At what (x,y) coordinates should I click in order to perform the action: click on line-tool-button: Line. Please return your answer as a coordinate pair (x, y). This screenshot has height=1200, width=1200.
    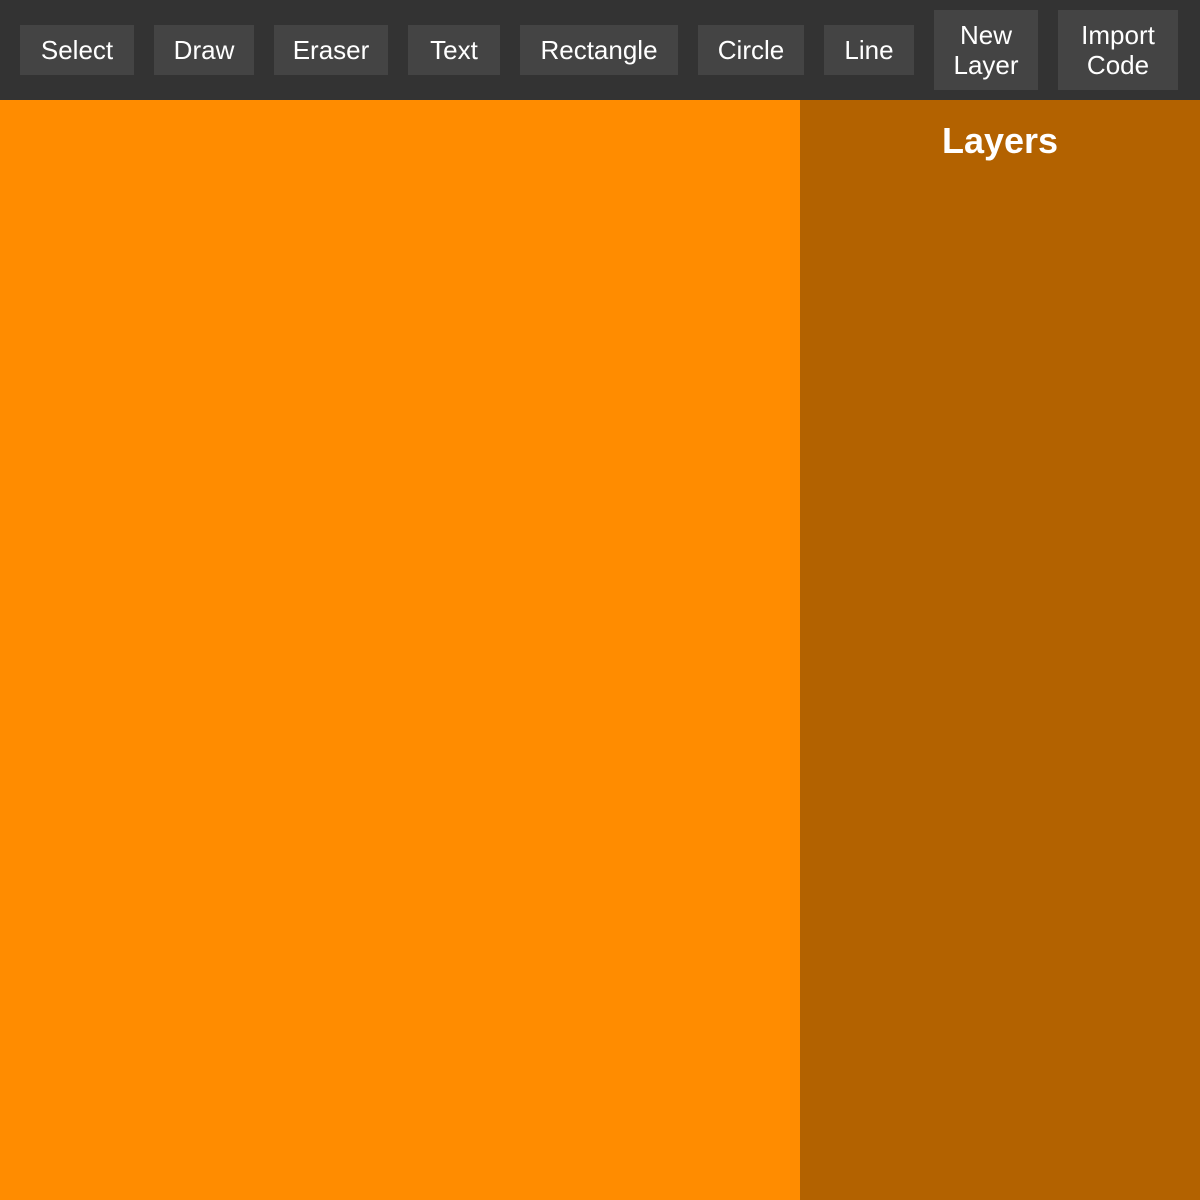
    Looking at the image, I should click on (869, 50).